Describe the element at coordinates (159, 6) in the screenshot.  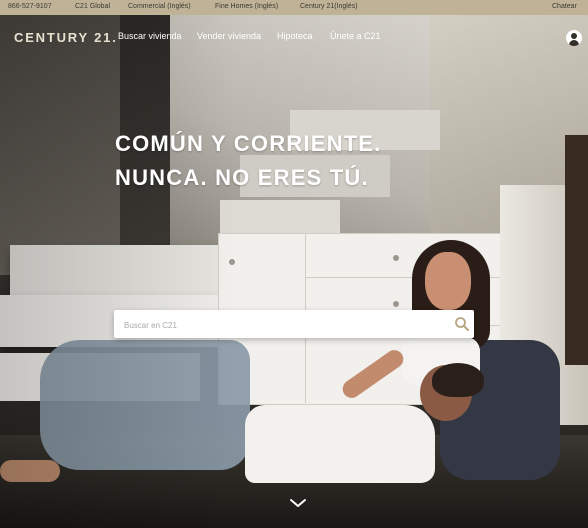
I see `topbar-link-commercial: Commercial (Inglés)` at that location.